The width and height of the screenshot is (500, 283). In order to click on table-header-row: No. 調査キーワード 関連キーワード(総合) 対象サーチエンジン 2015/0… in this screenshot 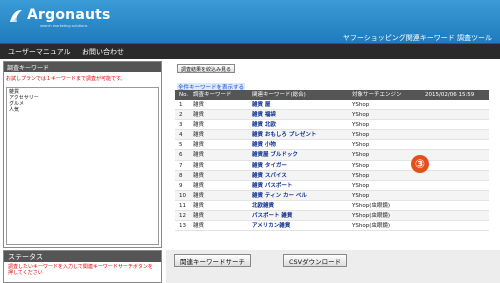, I will do `click(332, 95)`.